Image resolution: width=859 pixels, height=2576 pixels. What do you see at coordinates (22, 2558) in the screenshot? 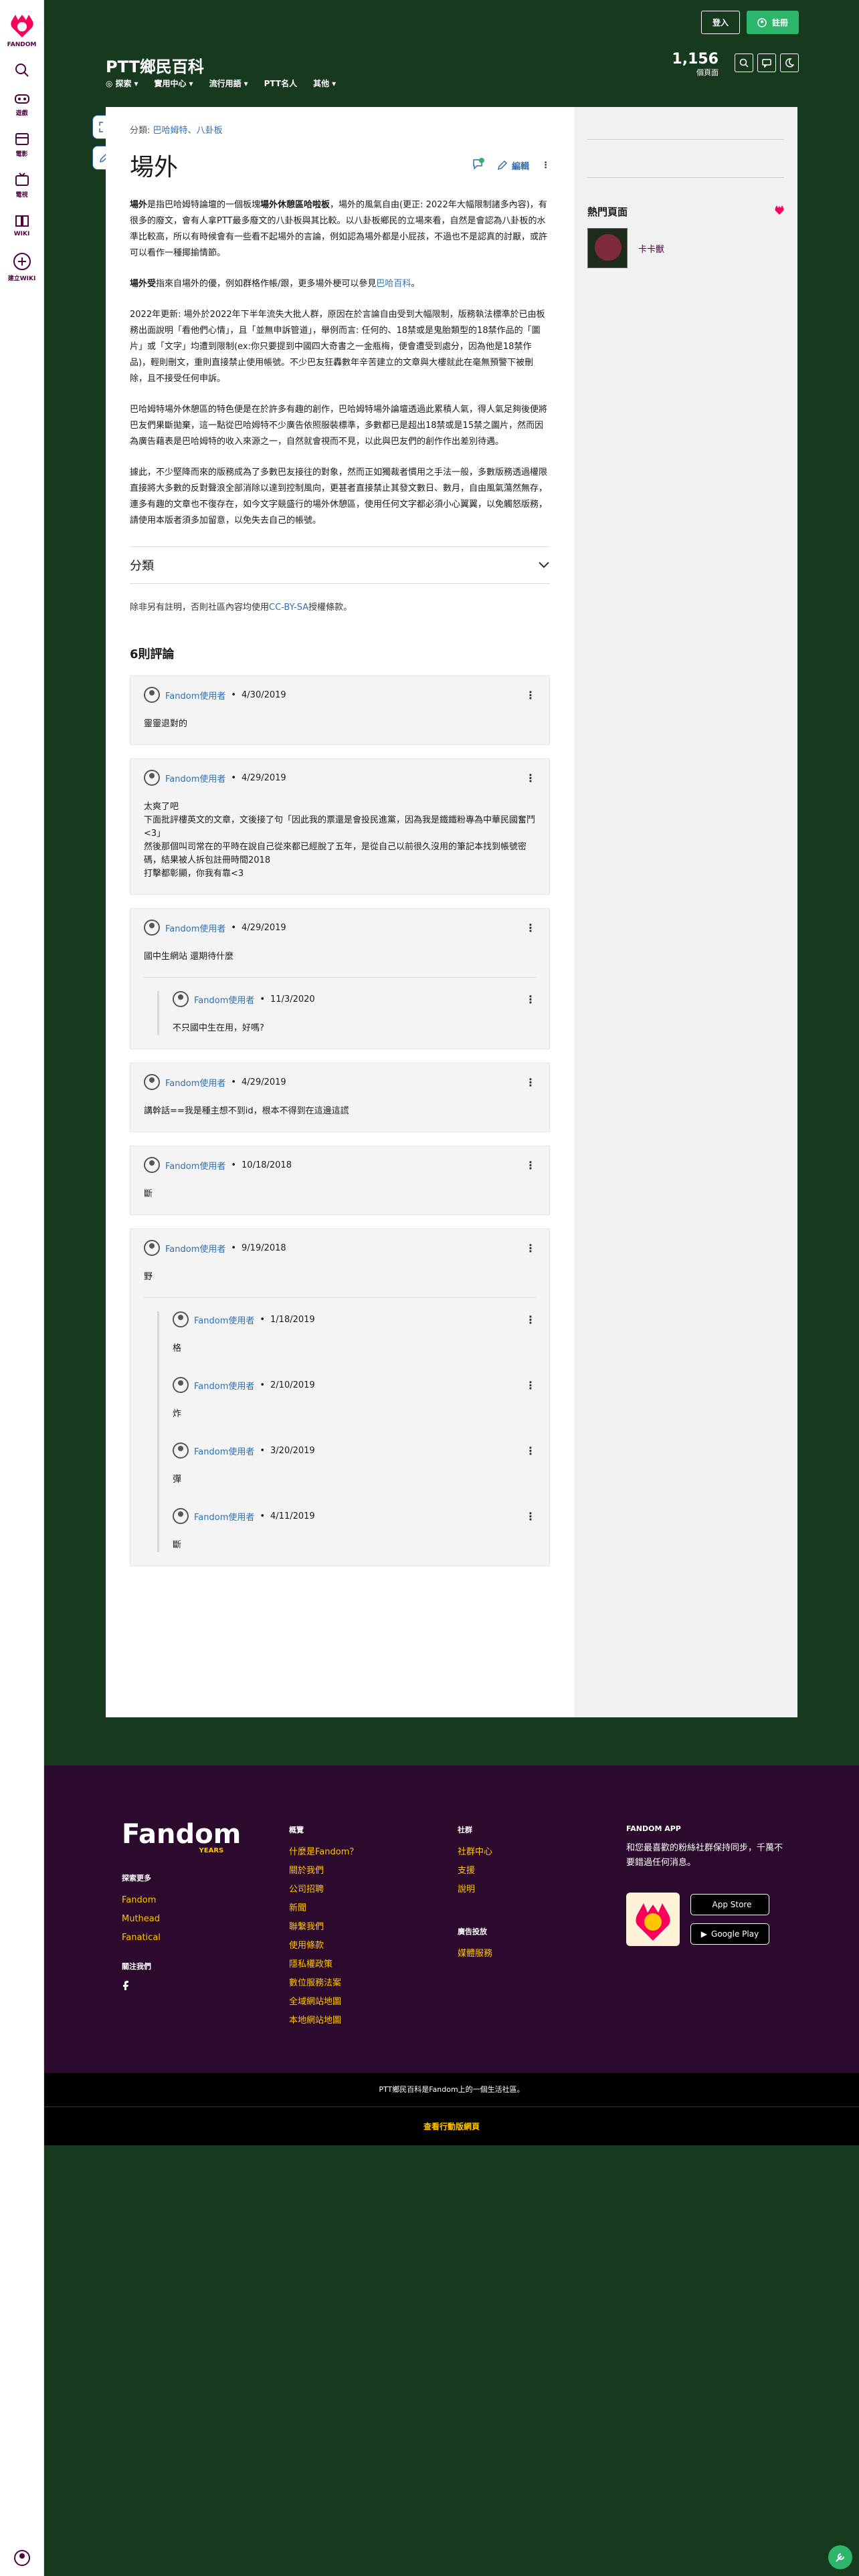
I see `rail-user` at bounding box center [22, 2558].